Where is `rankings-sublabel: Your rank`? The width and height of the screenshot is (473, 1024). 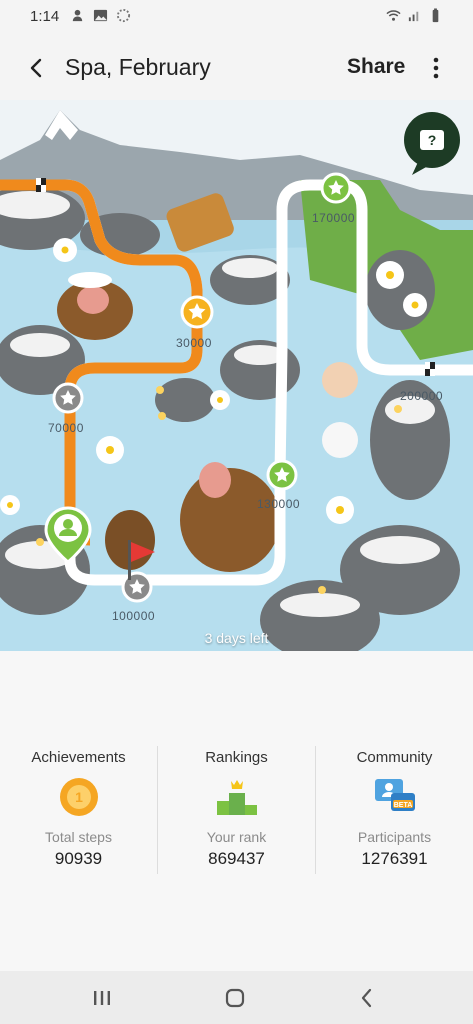 rankings-sublabel: Your rank is located at coordinates (236, 837).